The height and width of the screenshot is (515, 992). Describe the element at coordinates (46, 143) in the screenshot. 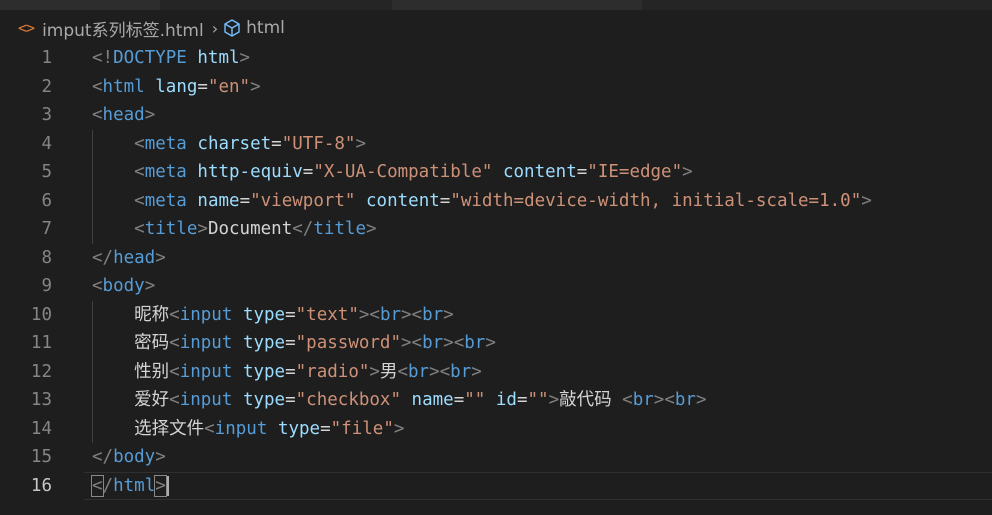

I see `line-number: 4` at that location.